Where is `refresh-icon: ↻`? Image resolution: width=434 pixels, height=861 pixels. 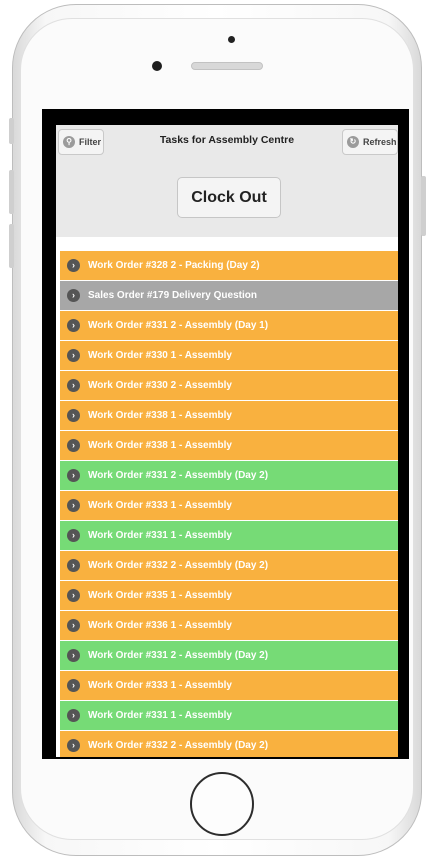
refresh-icon: ↻ is located at coordinates (353, 142).